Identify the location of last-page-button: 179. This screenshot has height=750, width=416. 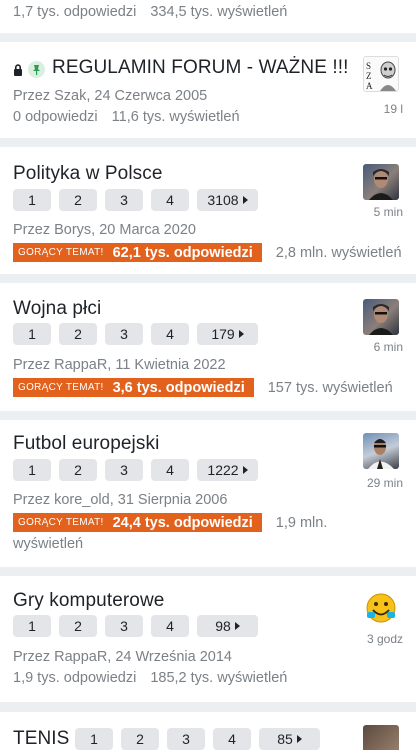
(227, 334).